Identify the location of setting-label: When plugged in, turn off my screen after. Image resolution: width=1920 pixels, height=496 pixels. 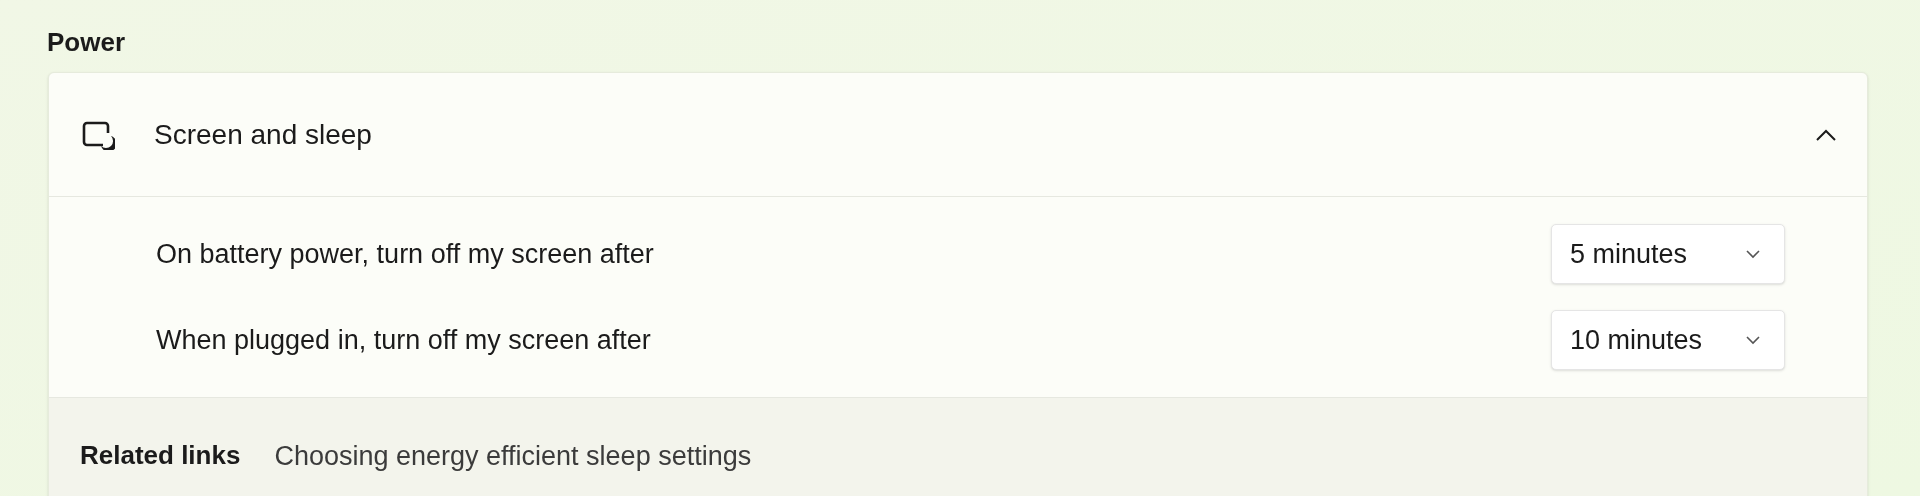
(404, 340).